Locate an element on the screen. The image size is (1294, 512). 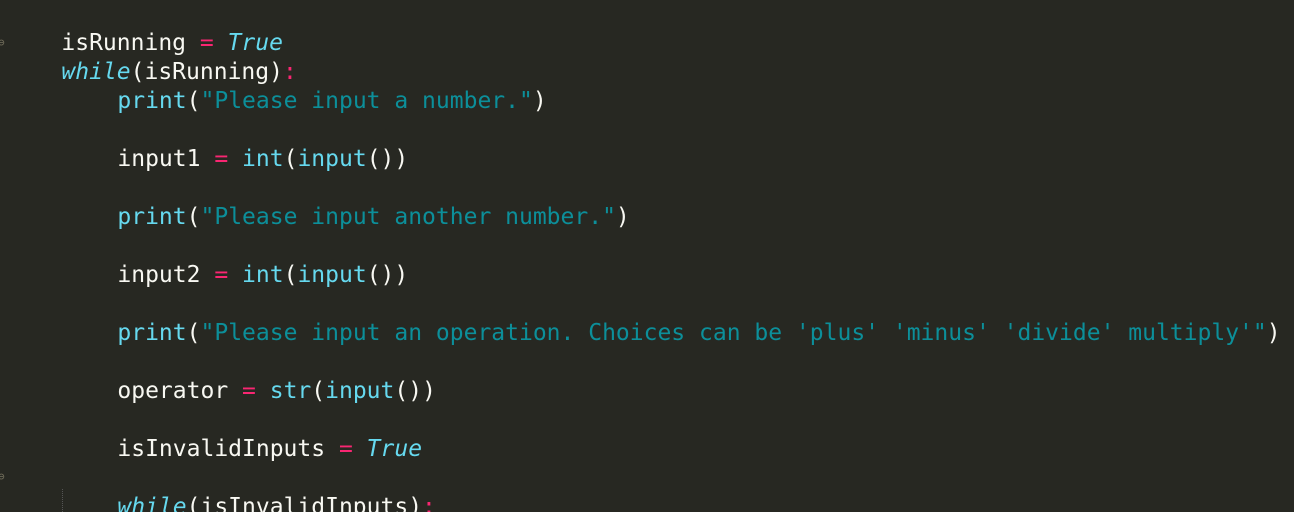
identifier: isInvalidInputs is located at coordinates (221, 449).